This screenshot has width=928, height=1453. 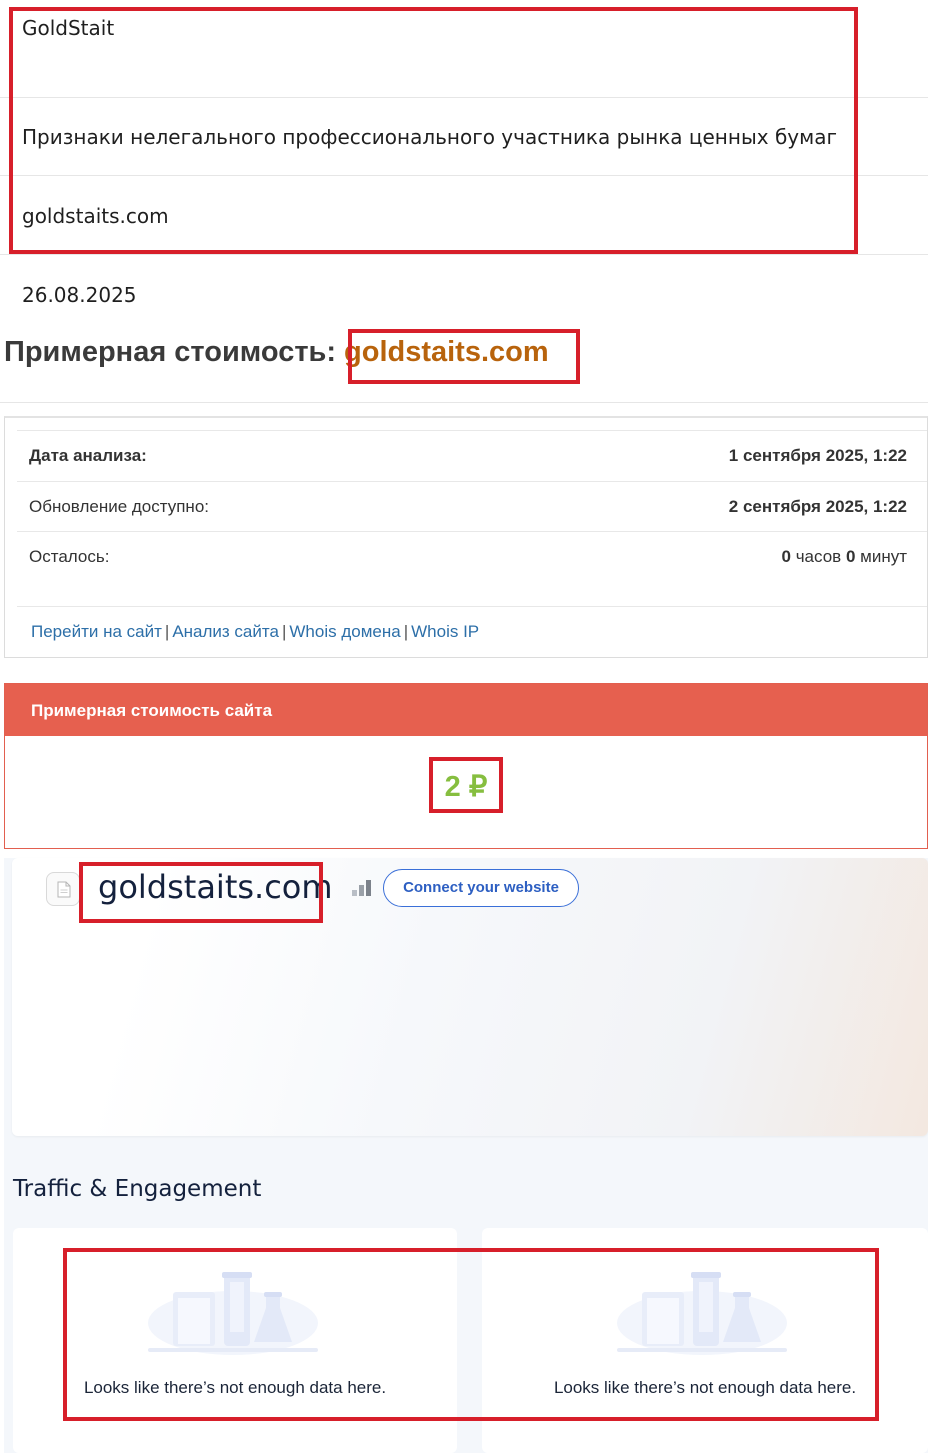 What do you see at coordinates (464, 402) in the screenshot?
I see `divider` at bounding box center [464, 402].